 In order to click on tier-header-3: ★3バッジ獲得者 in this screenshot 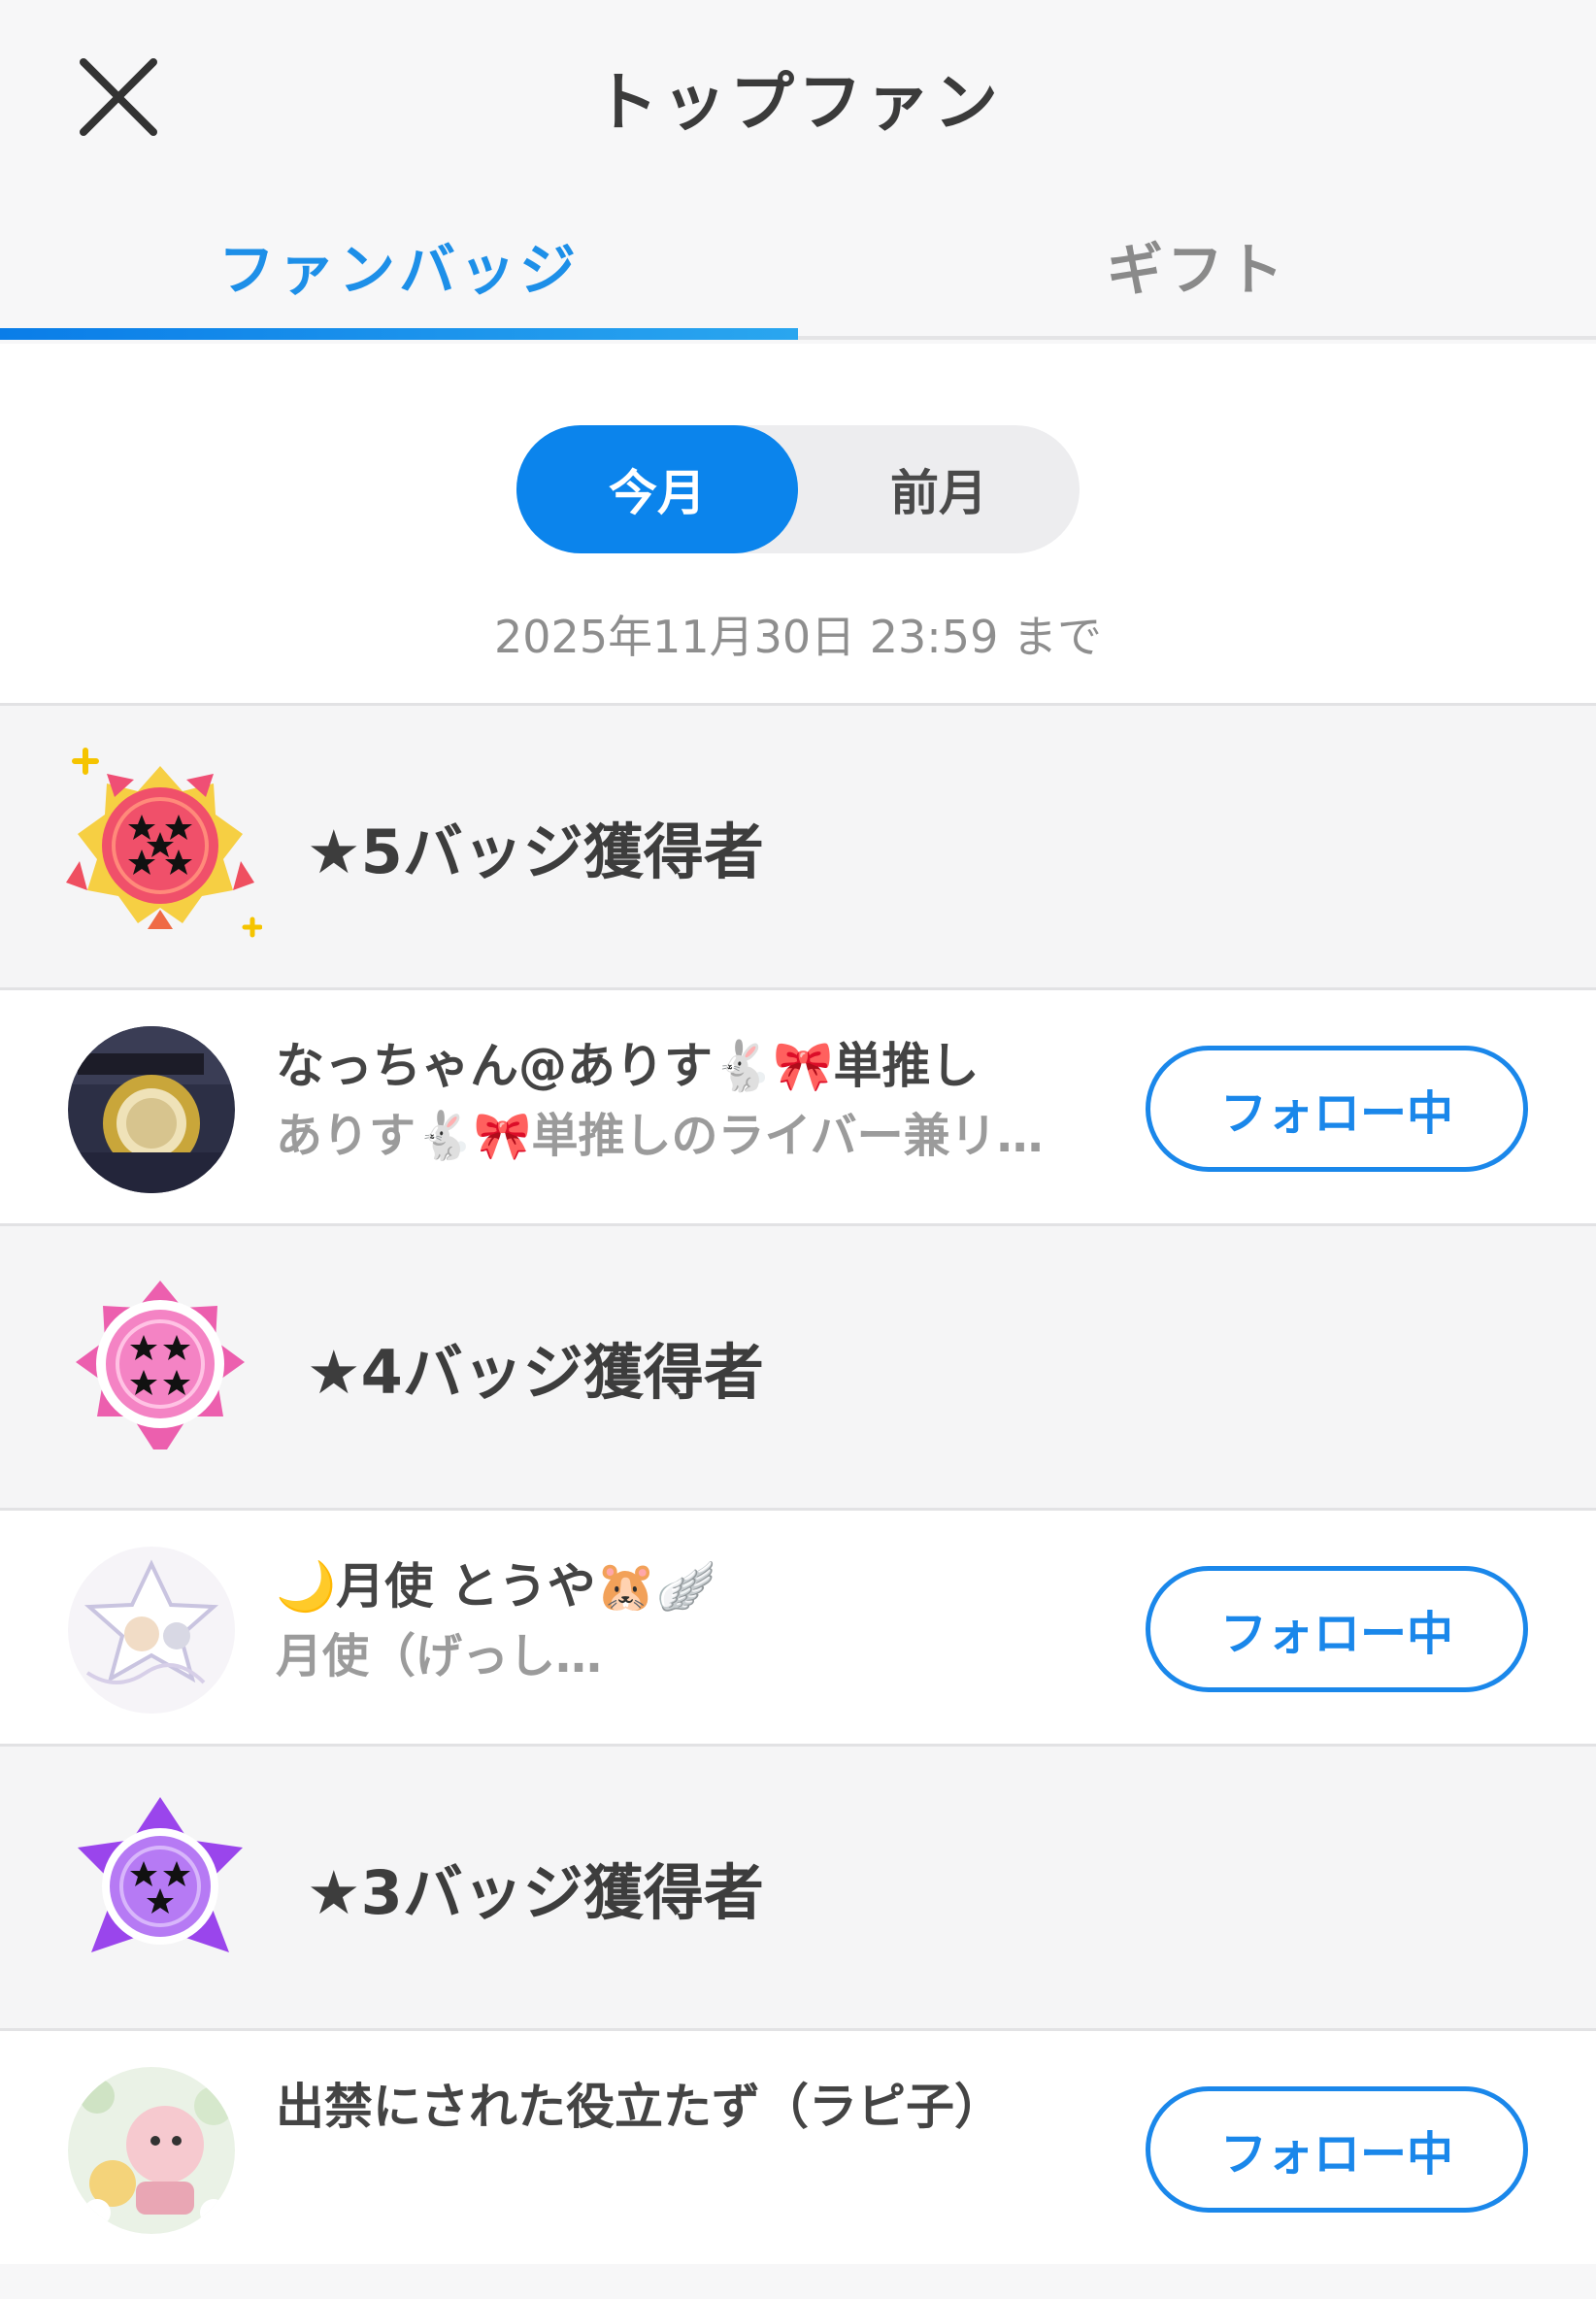, I will do `click(798, 1887)`.